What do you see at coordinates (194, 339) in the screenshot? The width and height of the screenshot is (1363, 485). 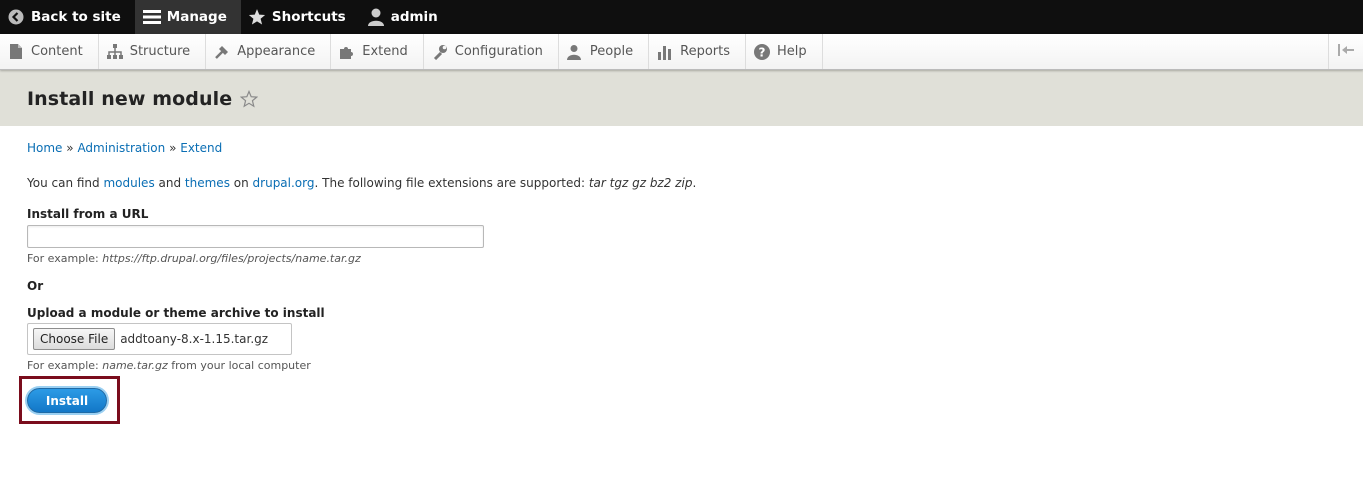 I see `selected-file-name: addtoany-8.x-1.15.tar.gz` at bounding box center [194, 339].